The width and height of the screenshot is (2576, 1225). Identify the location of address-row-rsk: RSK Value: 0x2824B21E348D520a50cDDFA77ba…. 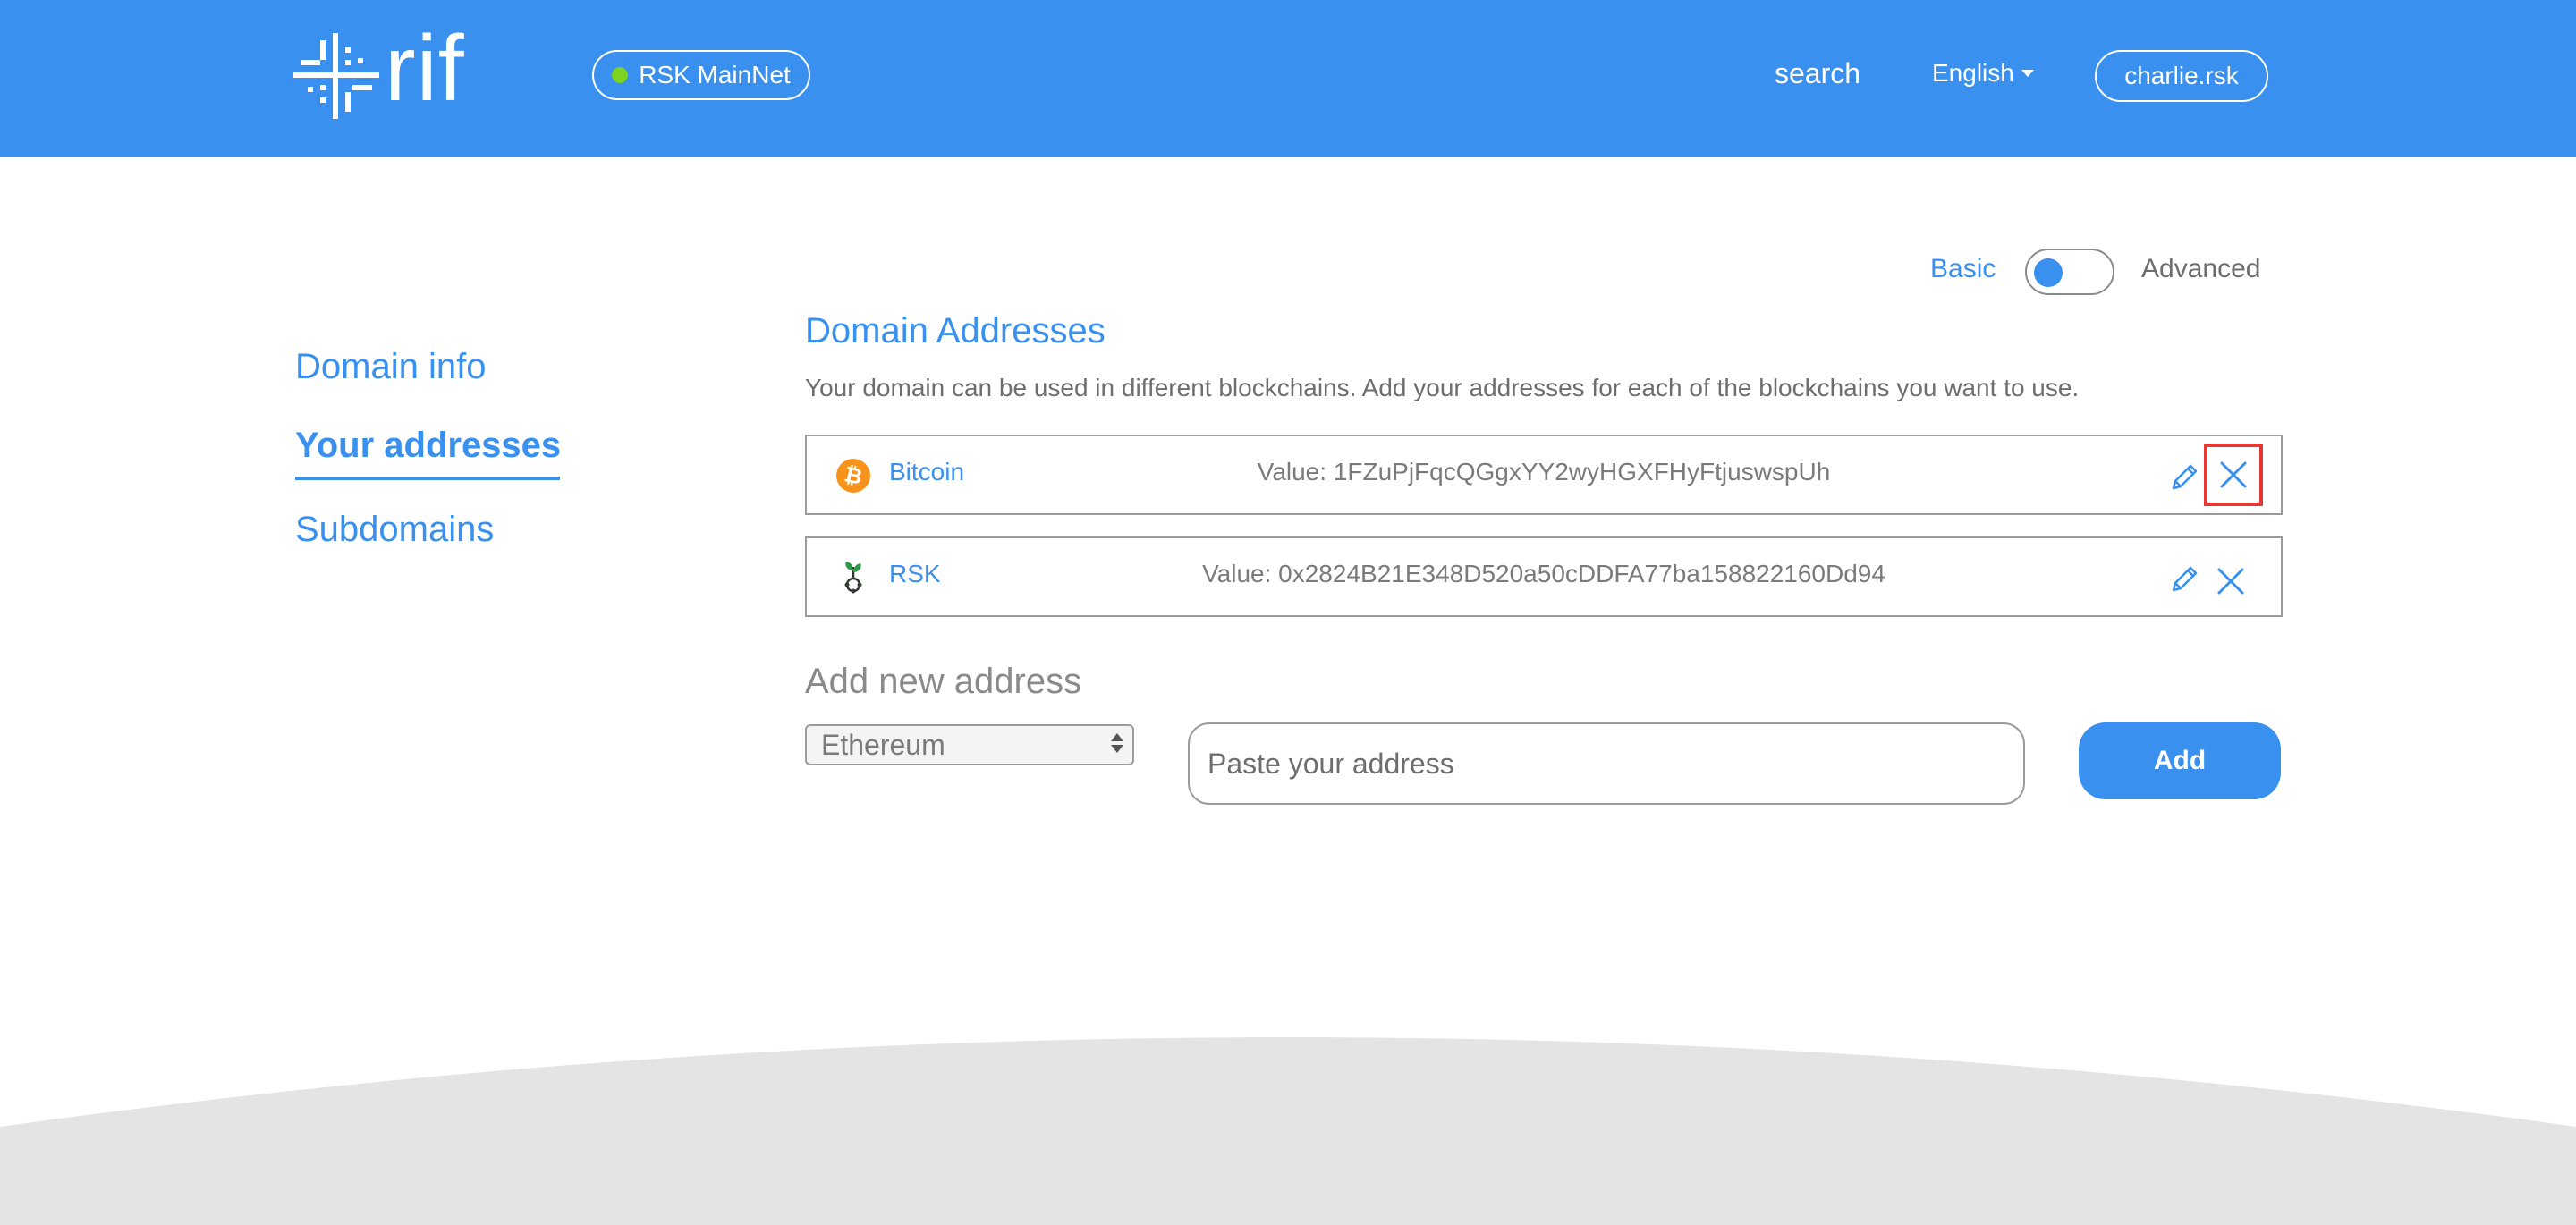
(1544, 576).